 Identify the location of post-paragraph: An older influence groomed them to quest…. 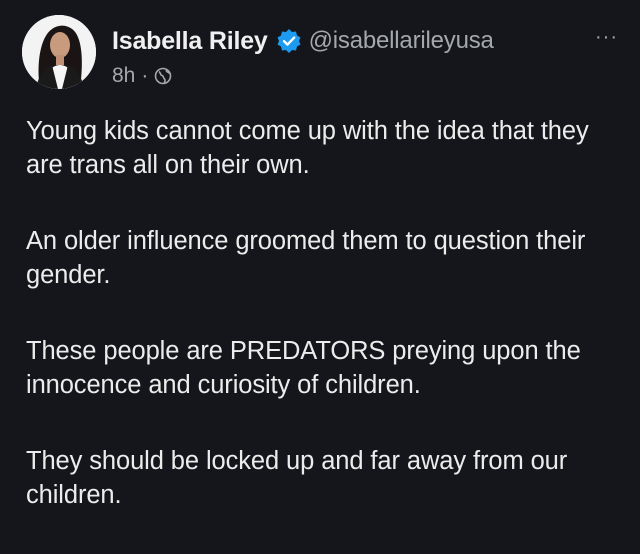
(306, 258).